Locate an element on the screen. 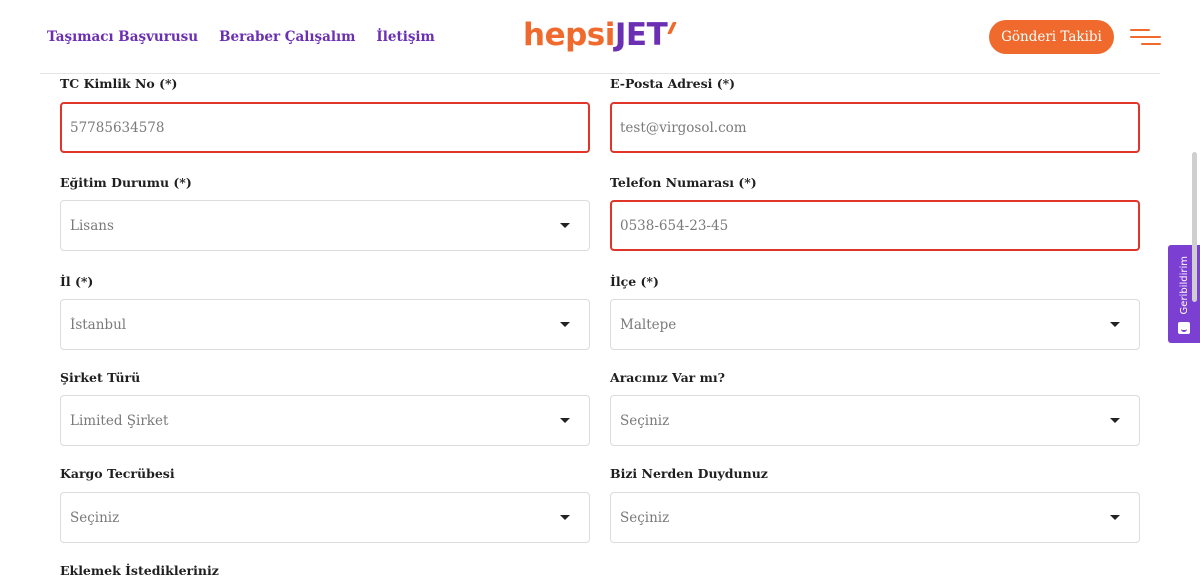  district-label: İlçe (*) is located at coordinates (634, 281).